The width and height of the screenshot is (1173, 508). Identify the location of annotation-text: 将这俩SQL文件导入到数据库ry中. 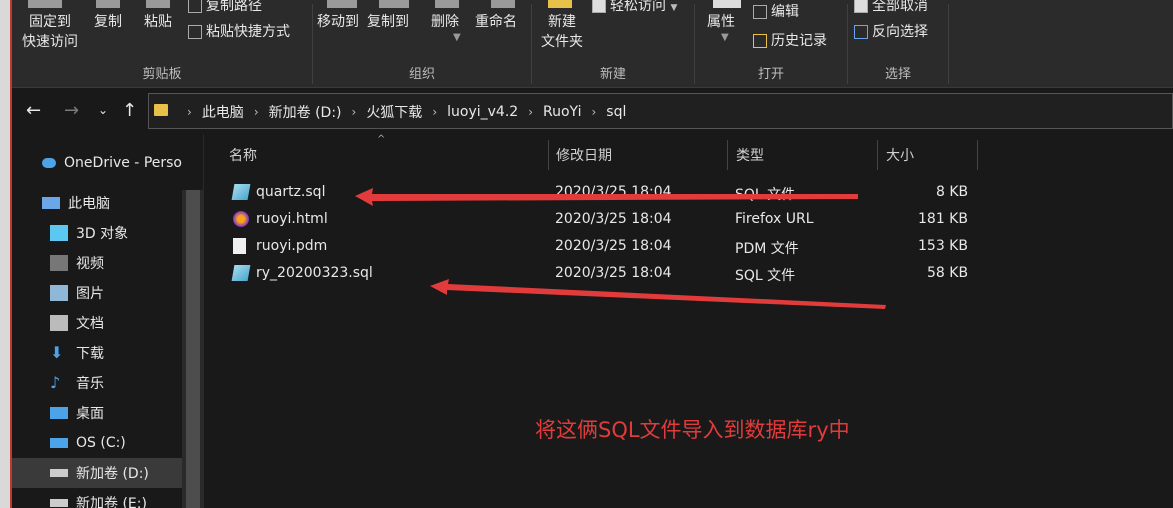
(692, 430).